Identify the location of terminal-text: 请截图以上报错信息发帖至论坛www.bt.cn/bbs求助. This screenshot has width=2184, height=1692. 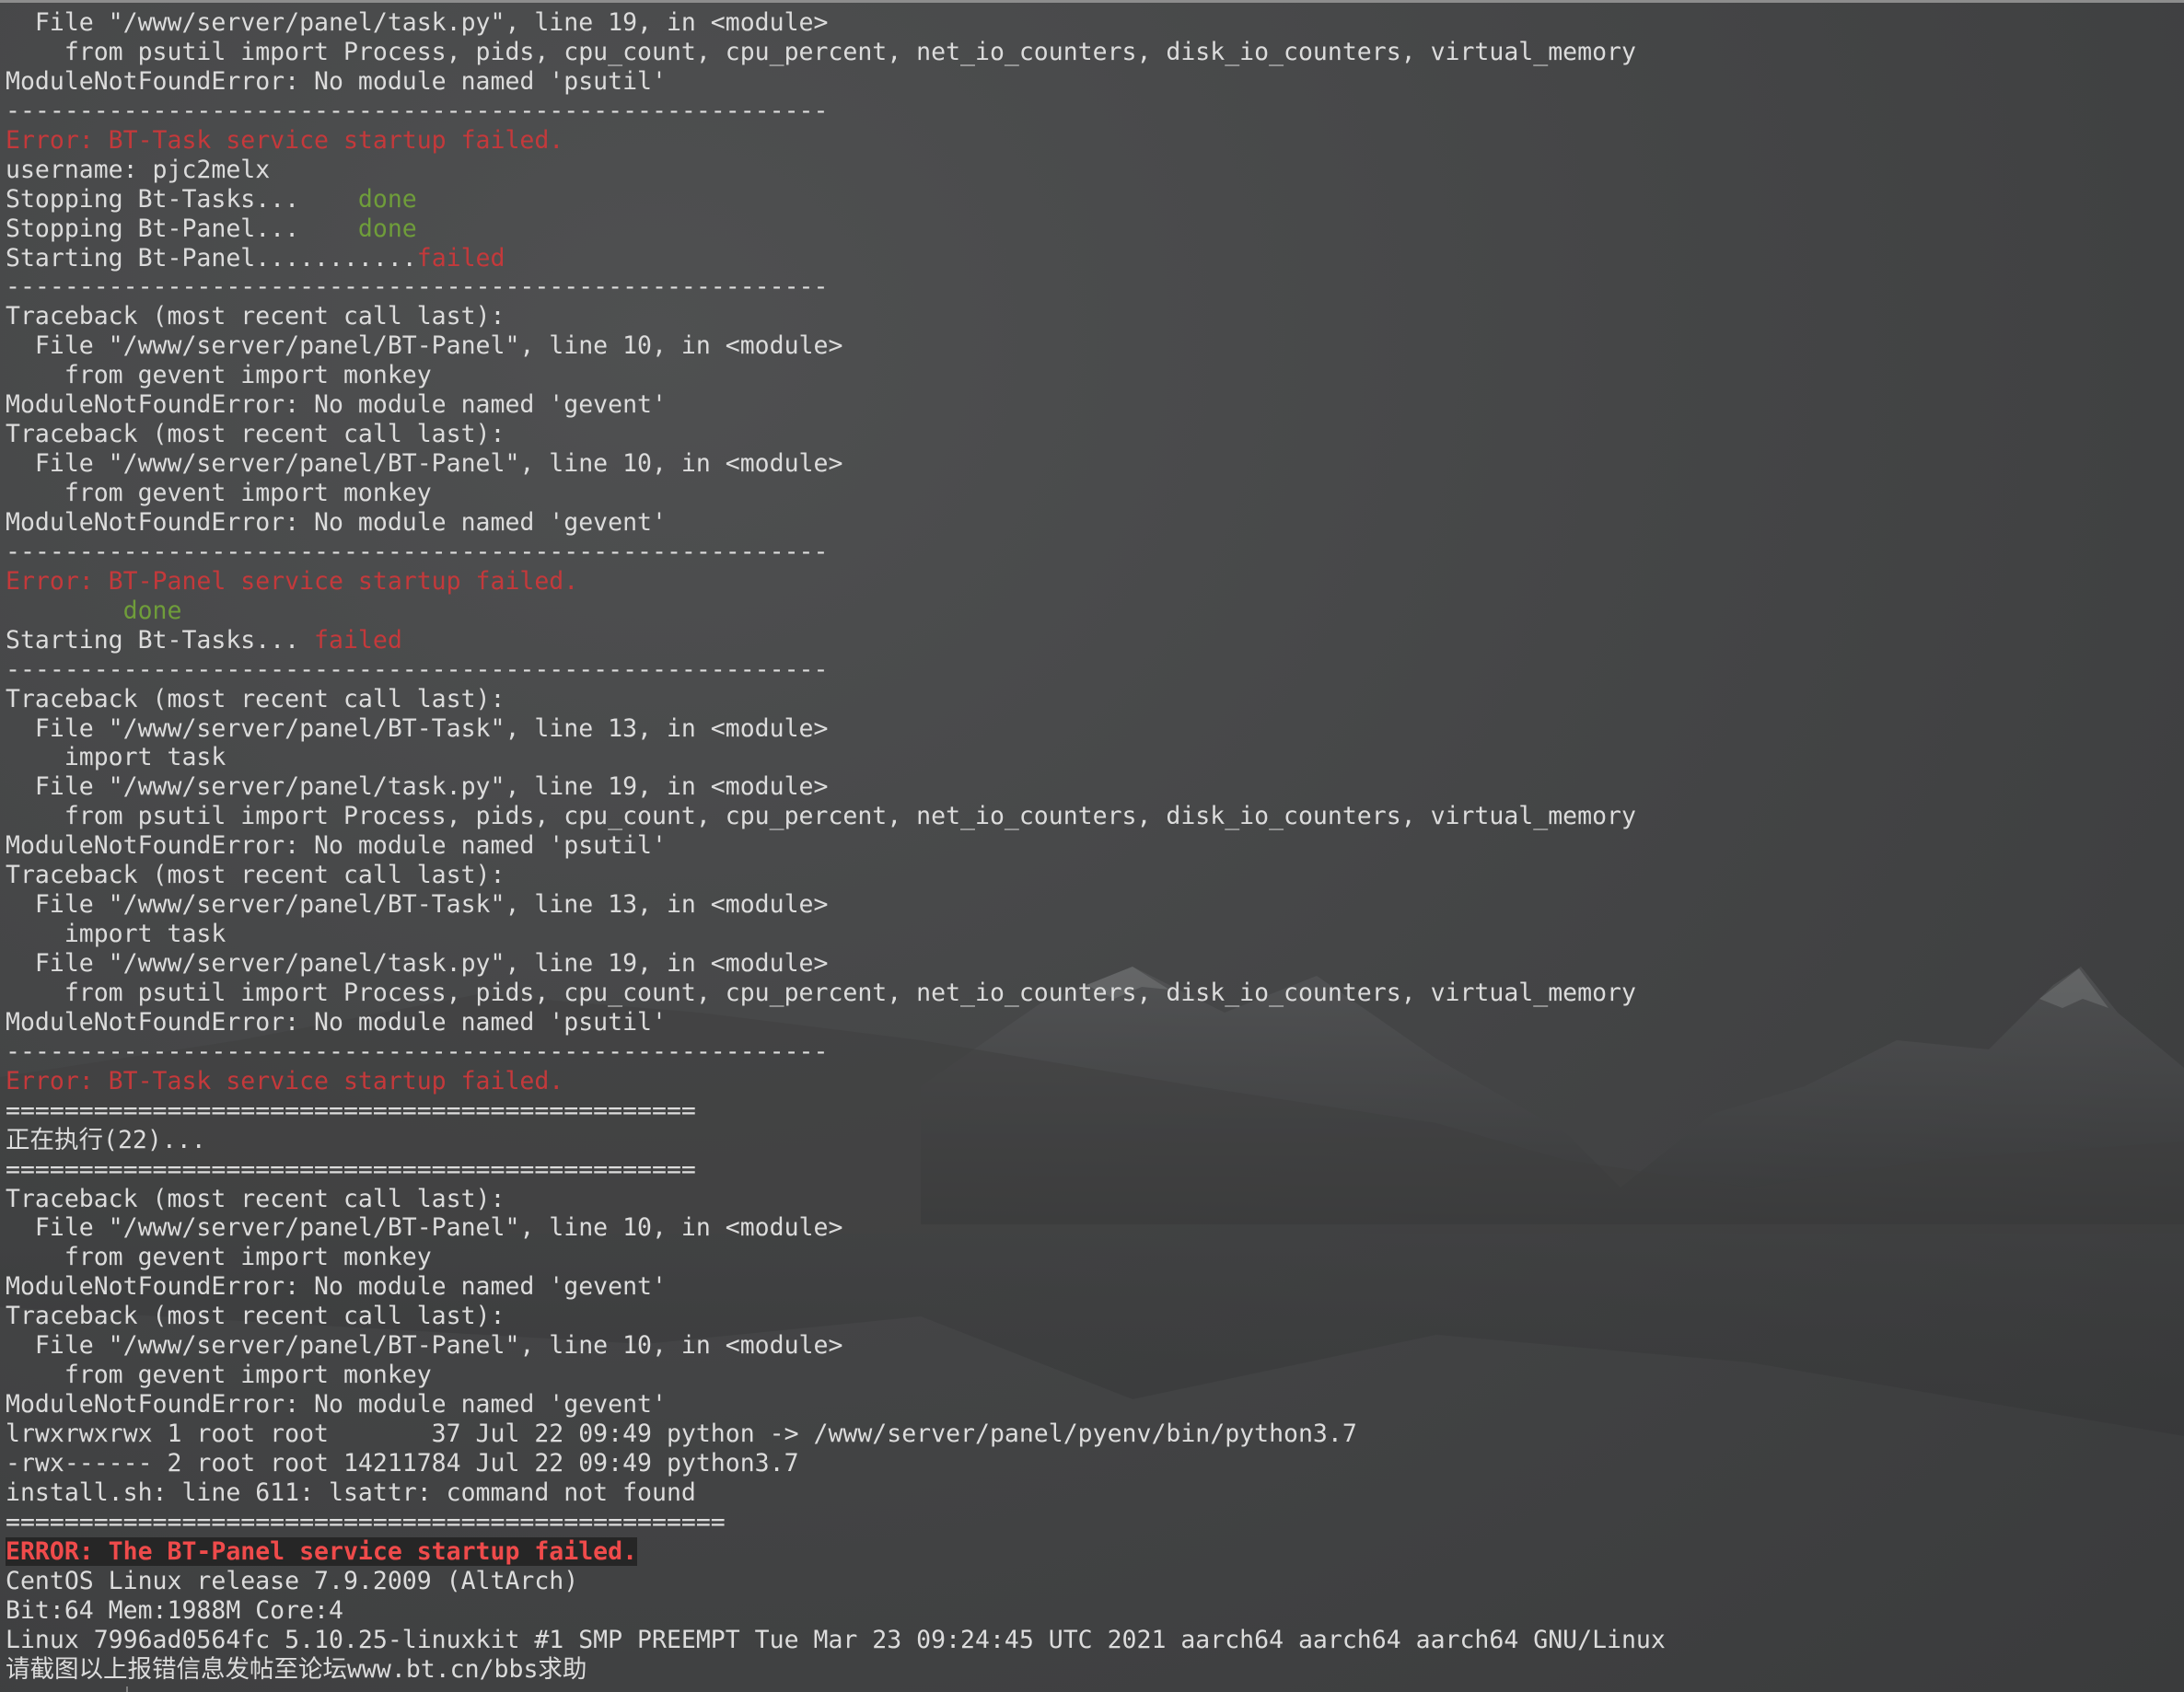
(296, 1669).